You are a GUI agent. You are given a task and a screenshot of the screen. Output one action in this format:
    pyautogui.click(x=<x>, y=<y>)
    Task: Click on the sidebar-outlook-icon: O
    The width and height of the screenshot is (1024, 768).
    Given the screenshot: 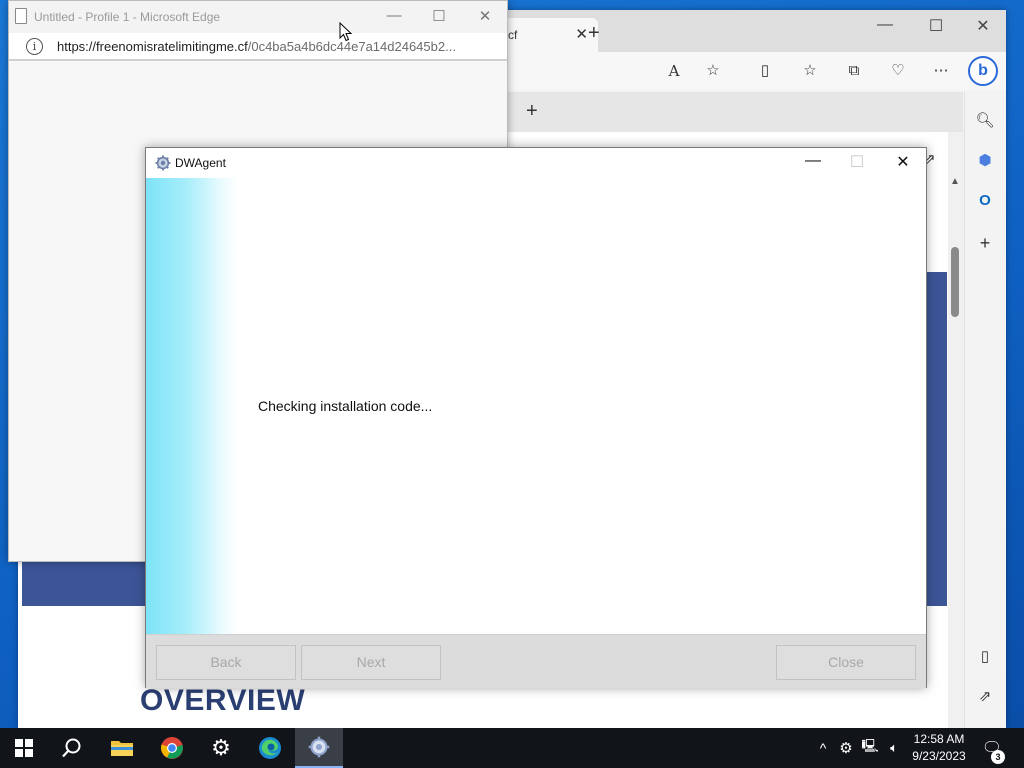 What is the action you would take?
    pyautogui.click(x=985, y=201)
    